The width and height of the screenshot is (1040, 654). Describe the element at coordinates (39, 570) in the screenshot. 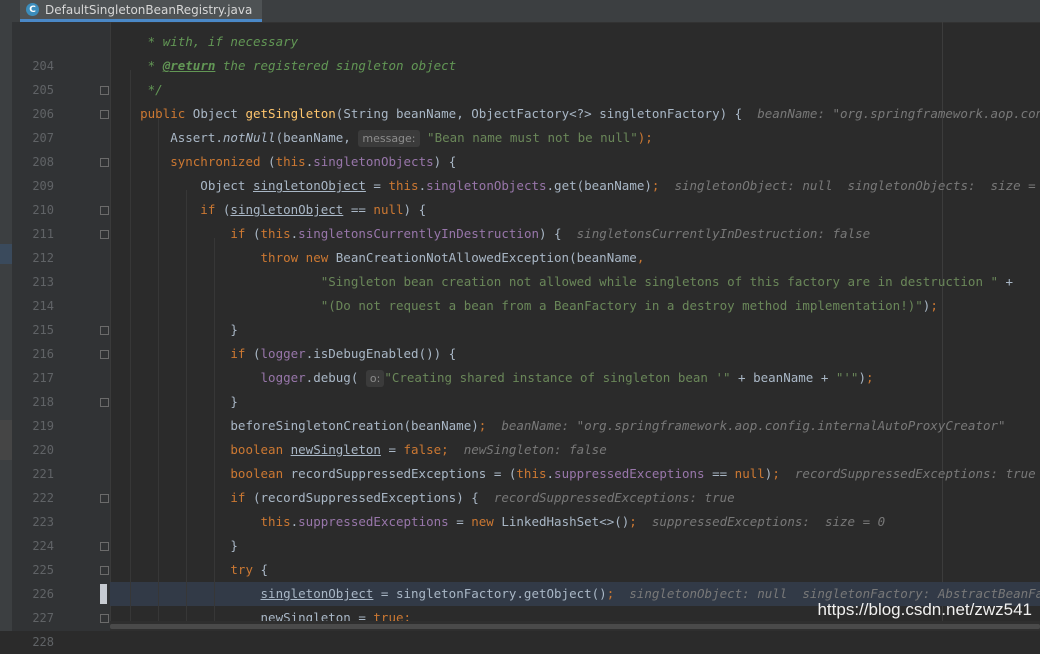

I see `line-number: 225` at that location.